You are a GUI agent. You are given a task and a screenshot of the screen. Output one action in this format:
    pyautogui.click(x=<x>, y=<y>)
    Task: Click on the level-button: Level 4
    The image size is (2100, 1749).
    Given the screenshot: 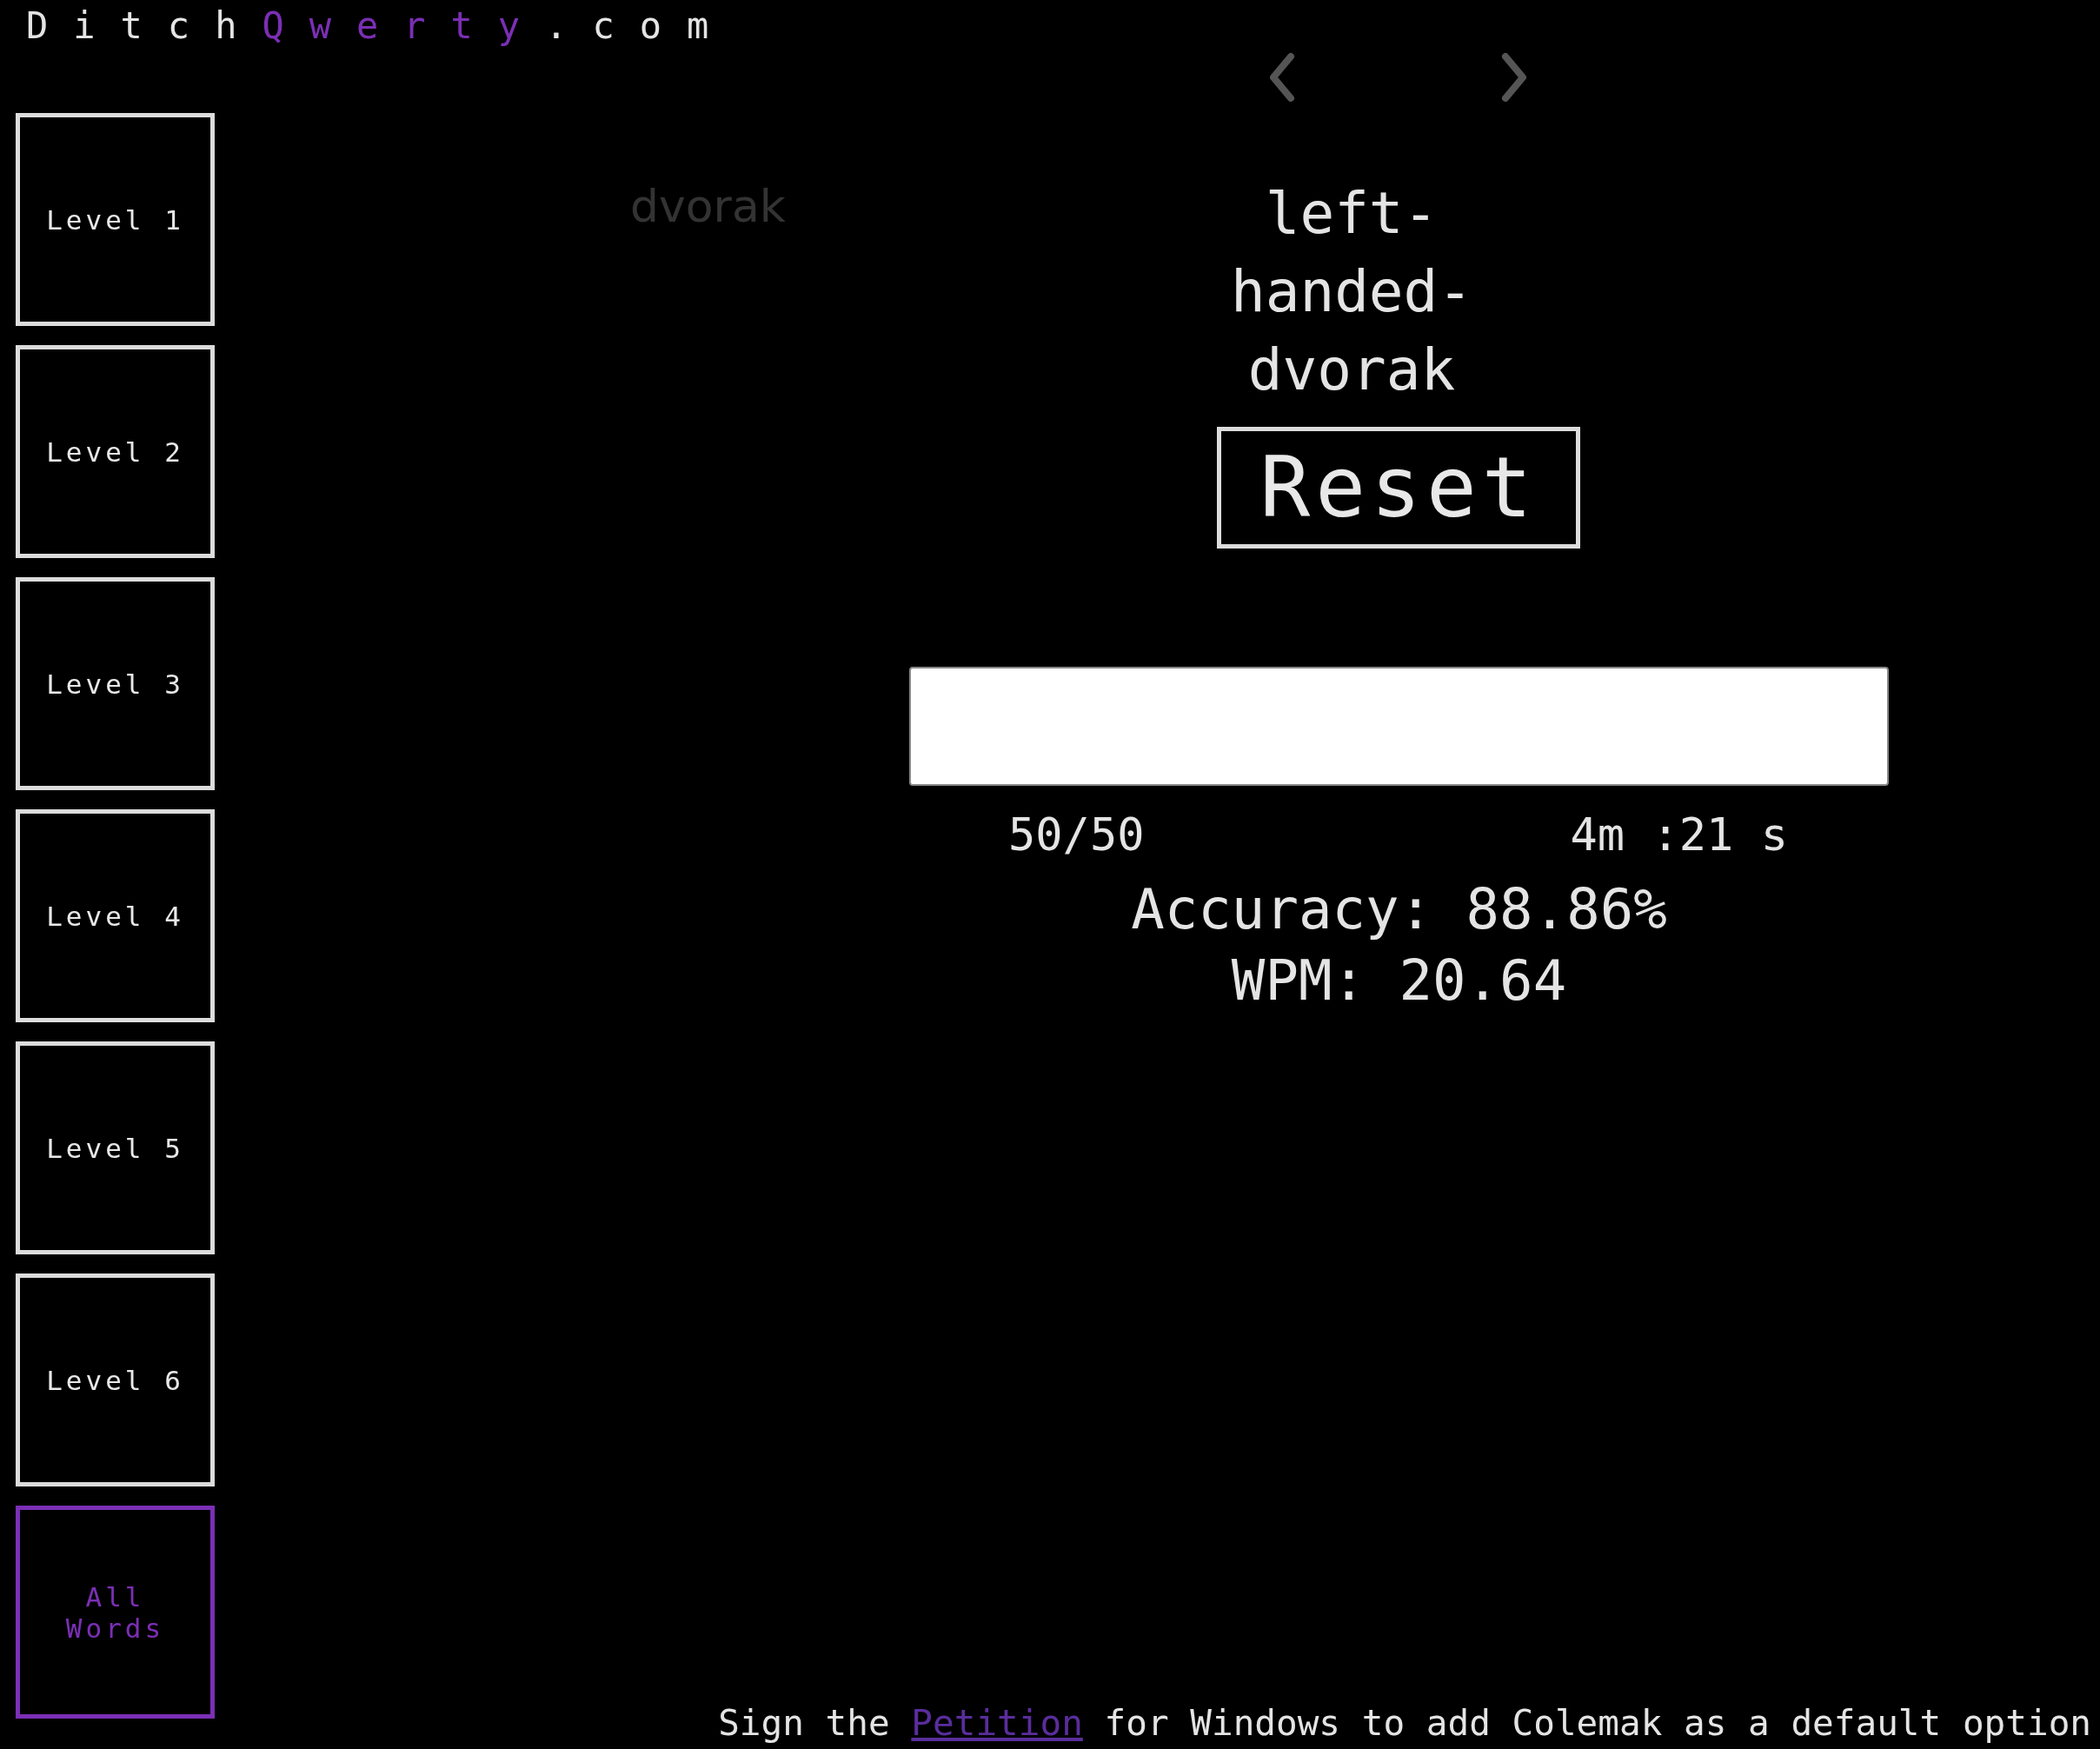 What is the action you would take?
    pyautogui.click(x=115, y=915)
    